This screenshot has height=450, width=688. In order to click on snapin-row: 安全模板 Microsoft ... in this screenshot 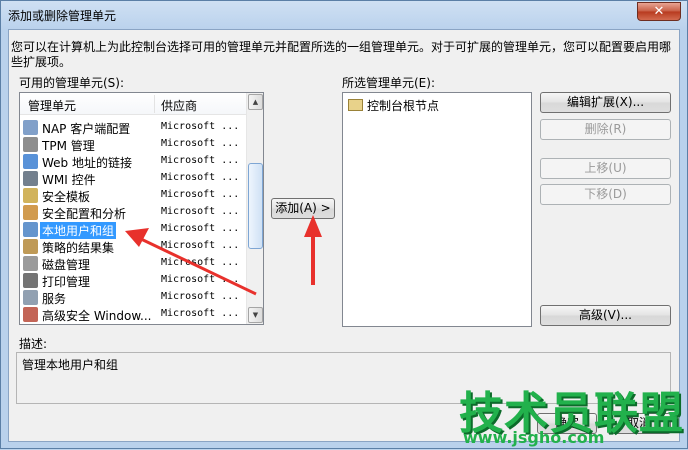, I will do `click(134, 195)`.